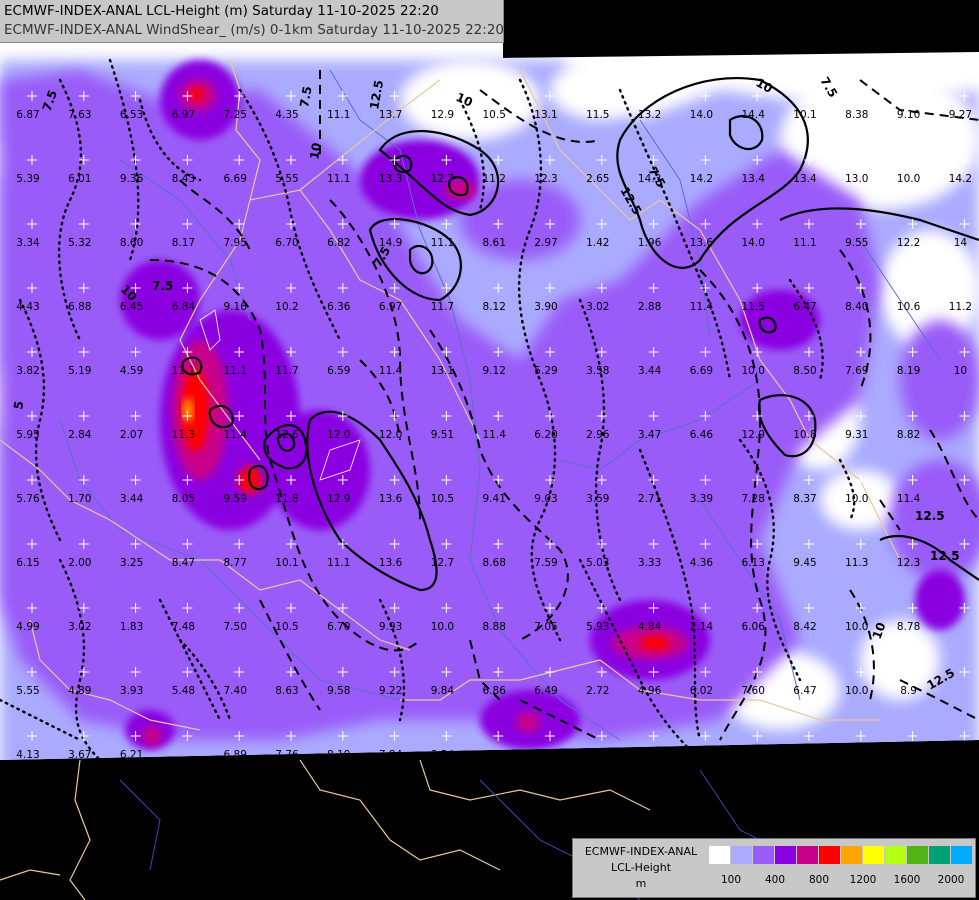 The width and height of the screenshot is (979, 900). I want to click on grid-value: 2.07, so click(131, 435).